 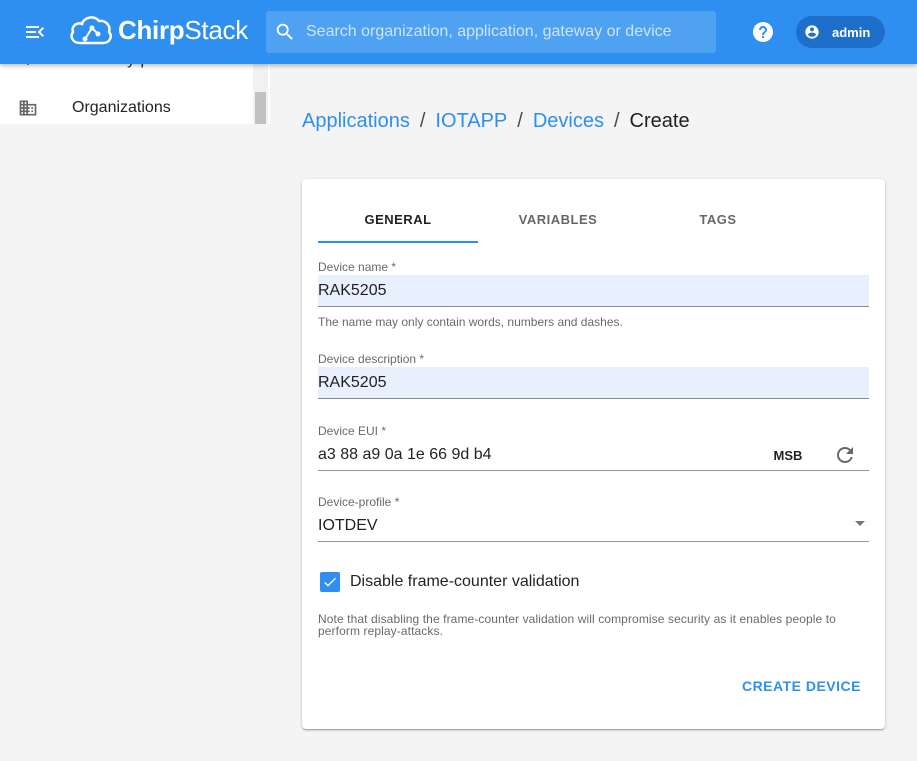 I want to click on sidebar-item-organizations: Organizations, so click(x=126, y=104).